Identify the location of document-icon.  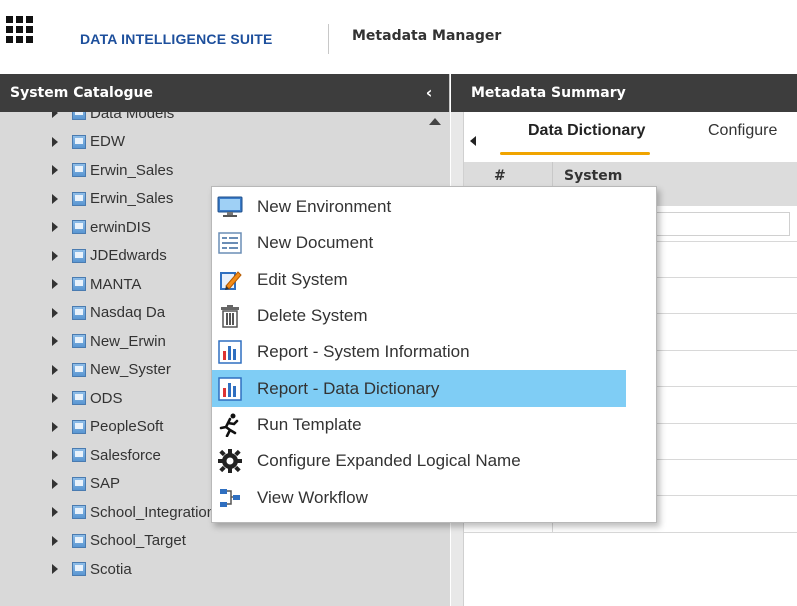
(230, 243).